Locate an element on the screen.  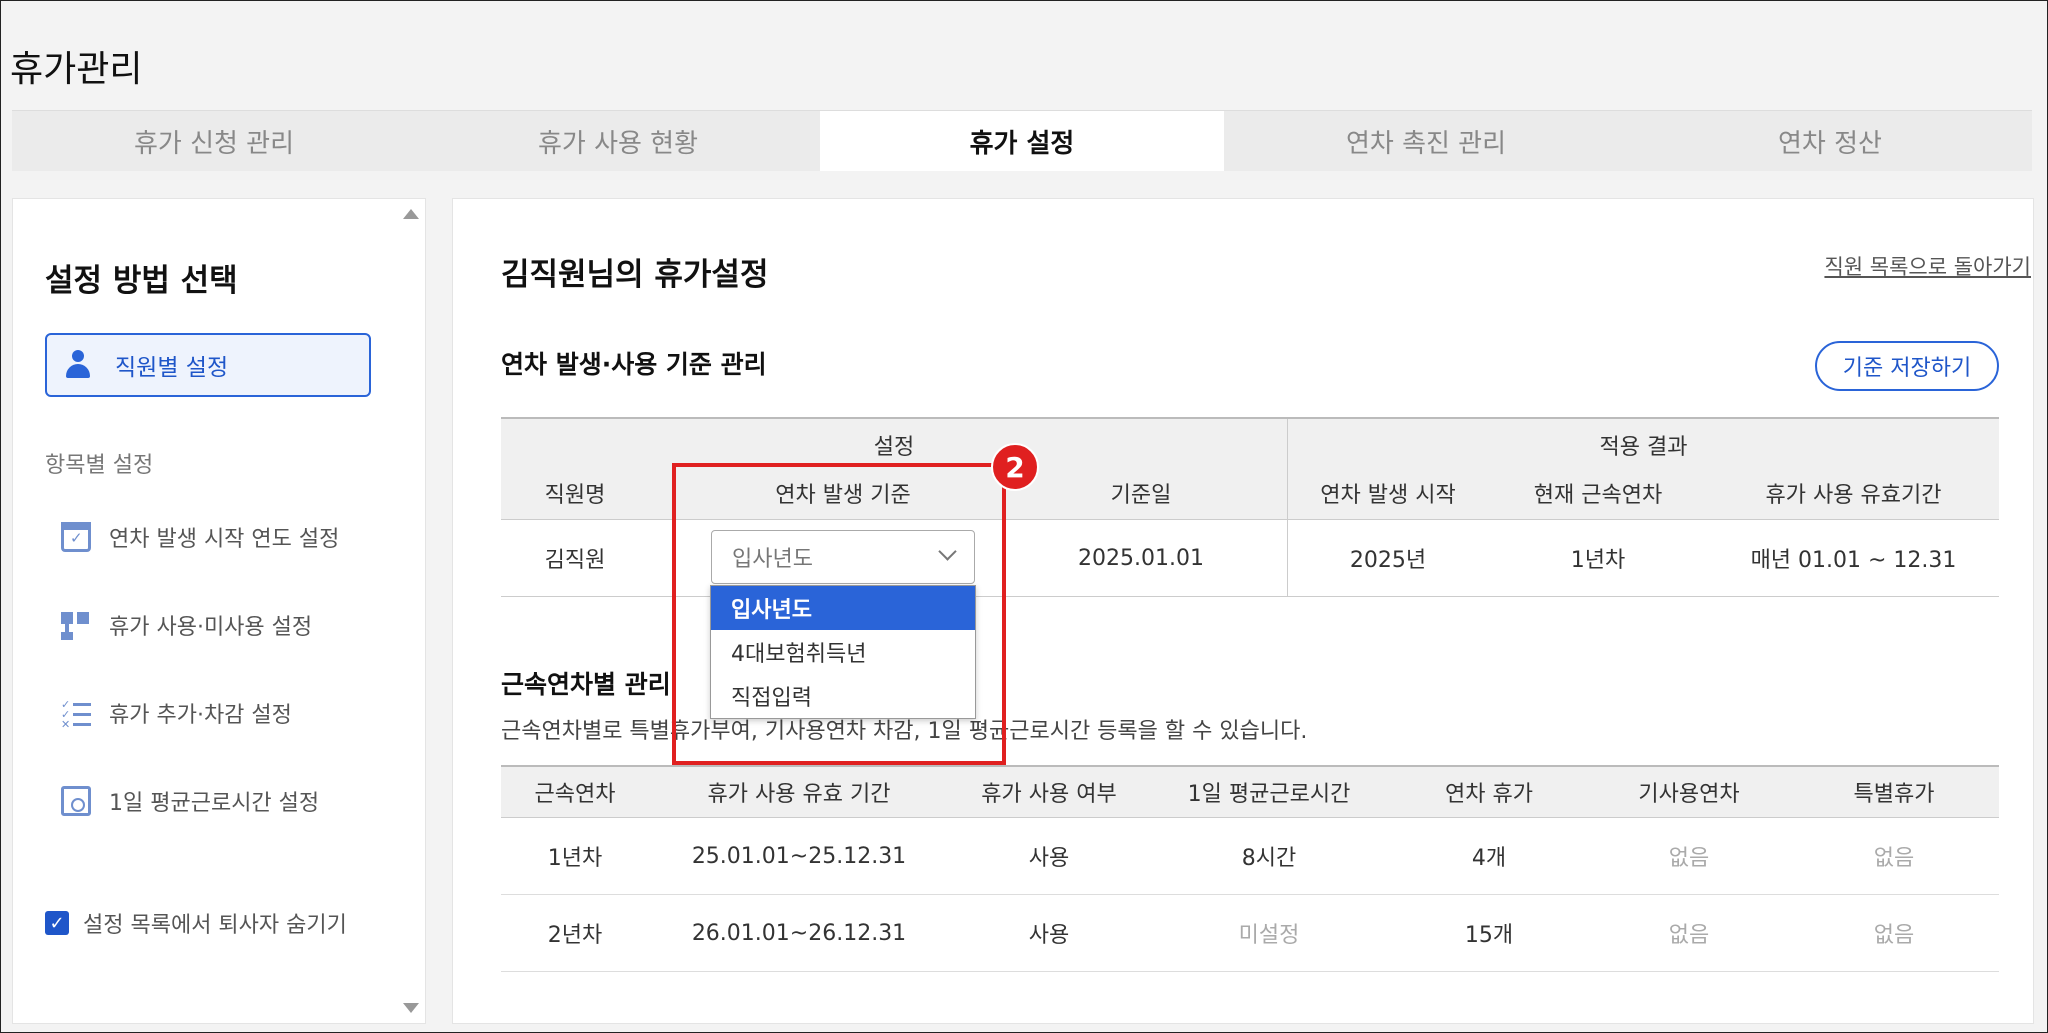
section-title: 연차 발생·사용 기준 관리 is located at coordinates (634, 364).